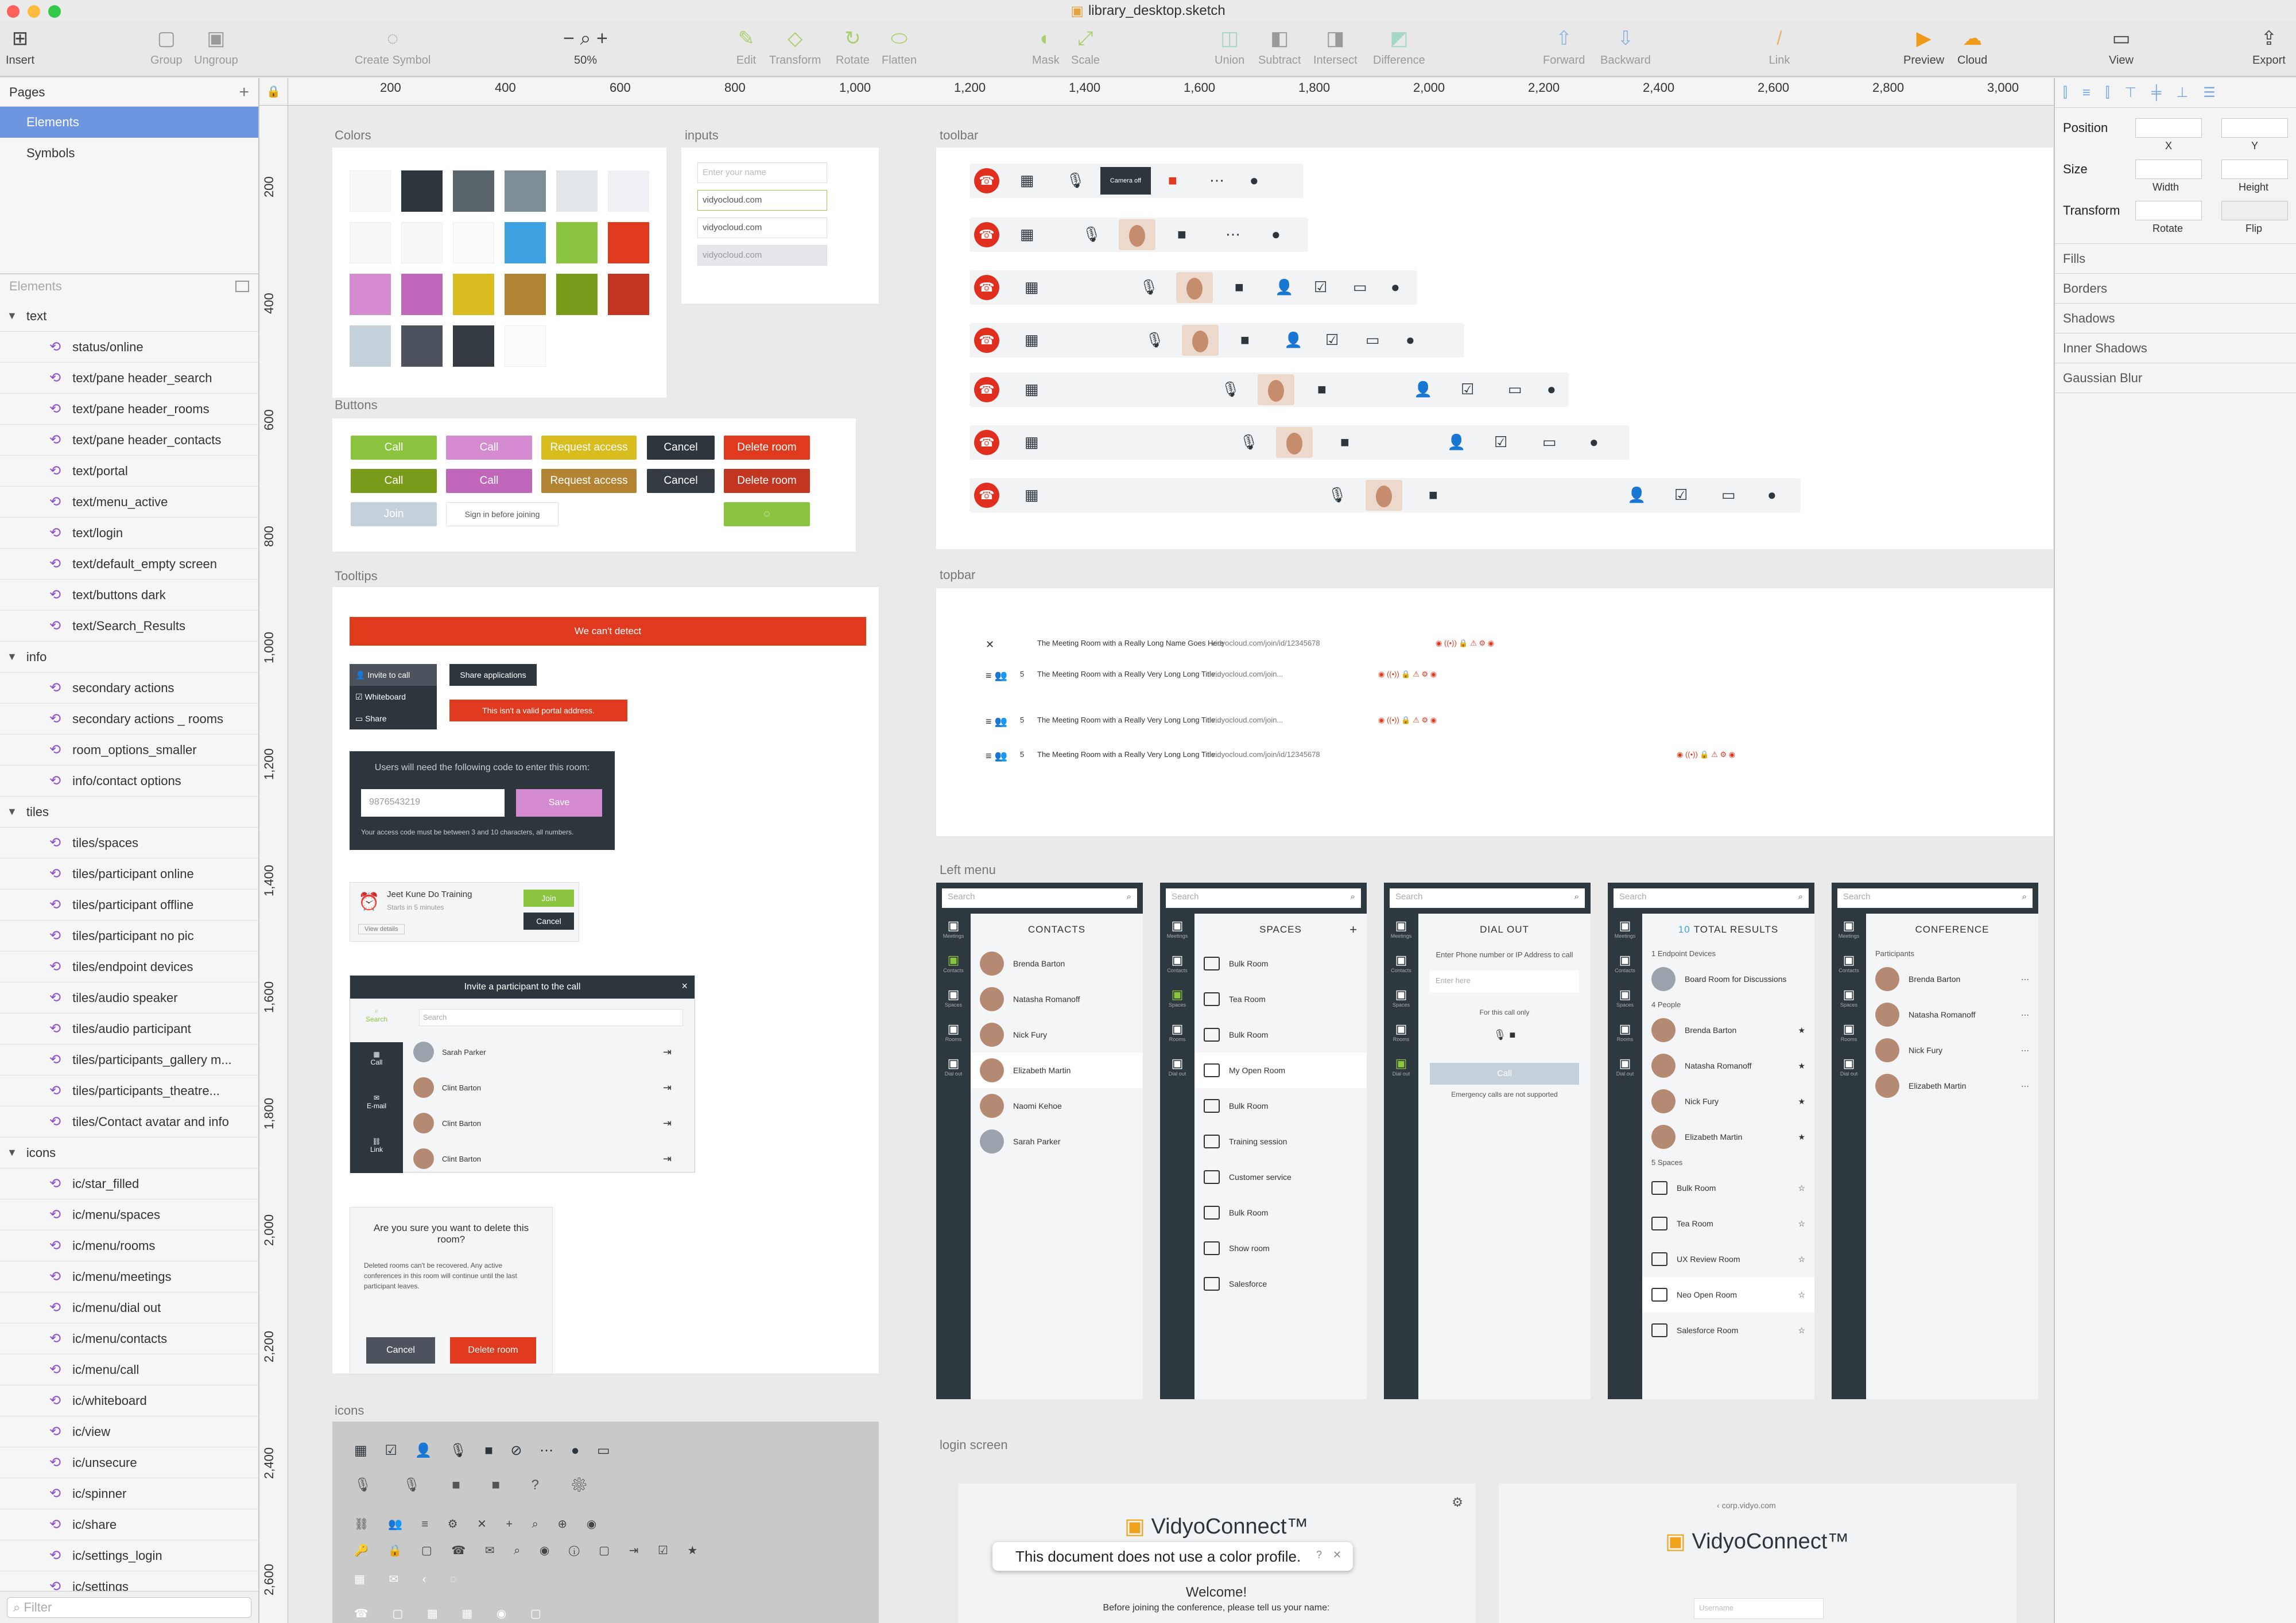 This screenshot has width=2296, height=1623. What do you see at coordinates (1280, 963) in the screenshot?
I see `space-row: Bulk Room` at bounding box center [1280, 963].